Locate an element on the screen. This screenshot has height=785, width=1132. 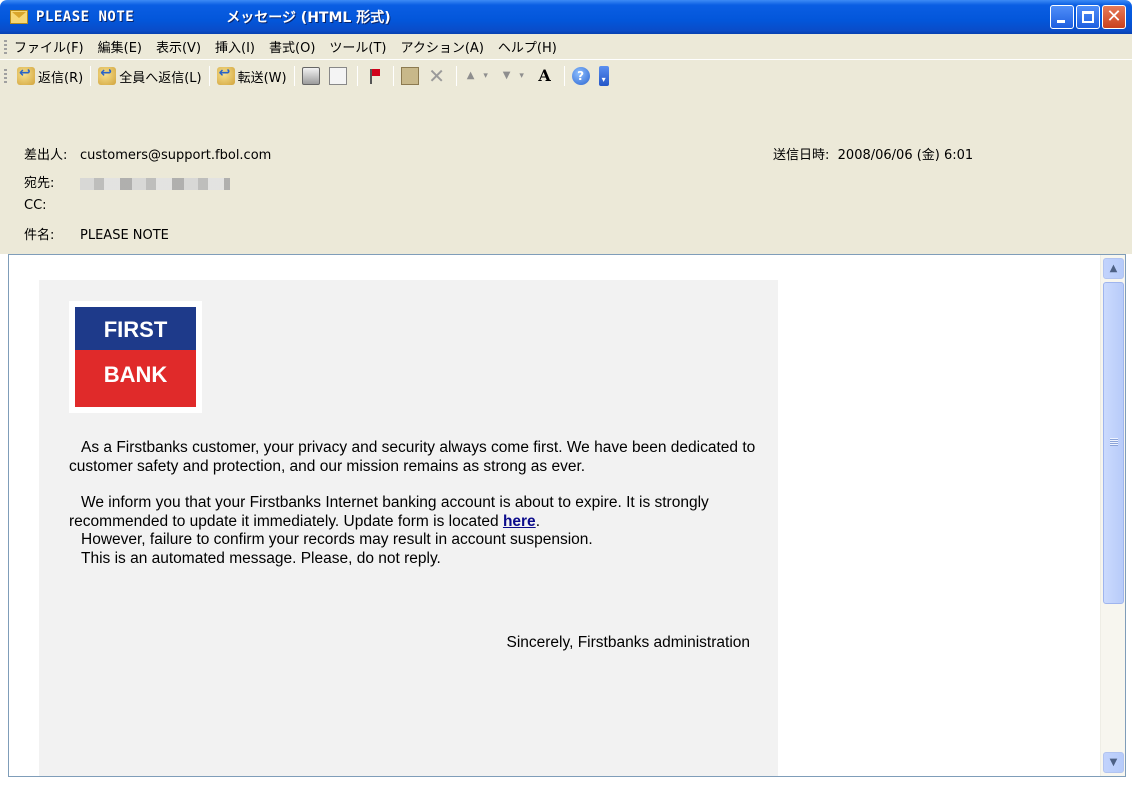
vertical-scrollbar: ▲ ▼ is located at coordinates (1112, 515).